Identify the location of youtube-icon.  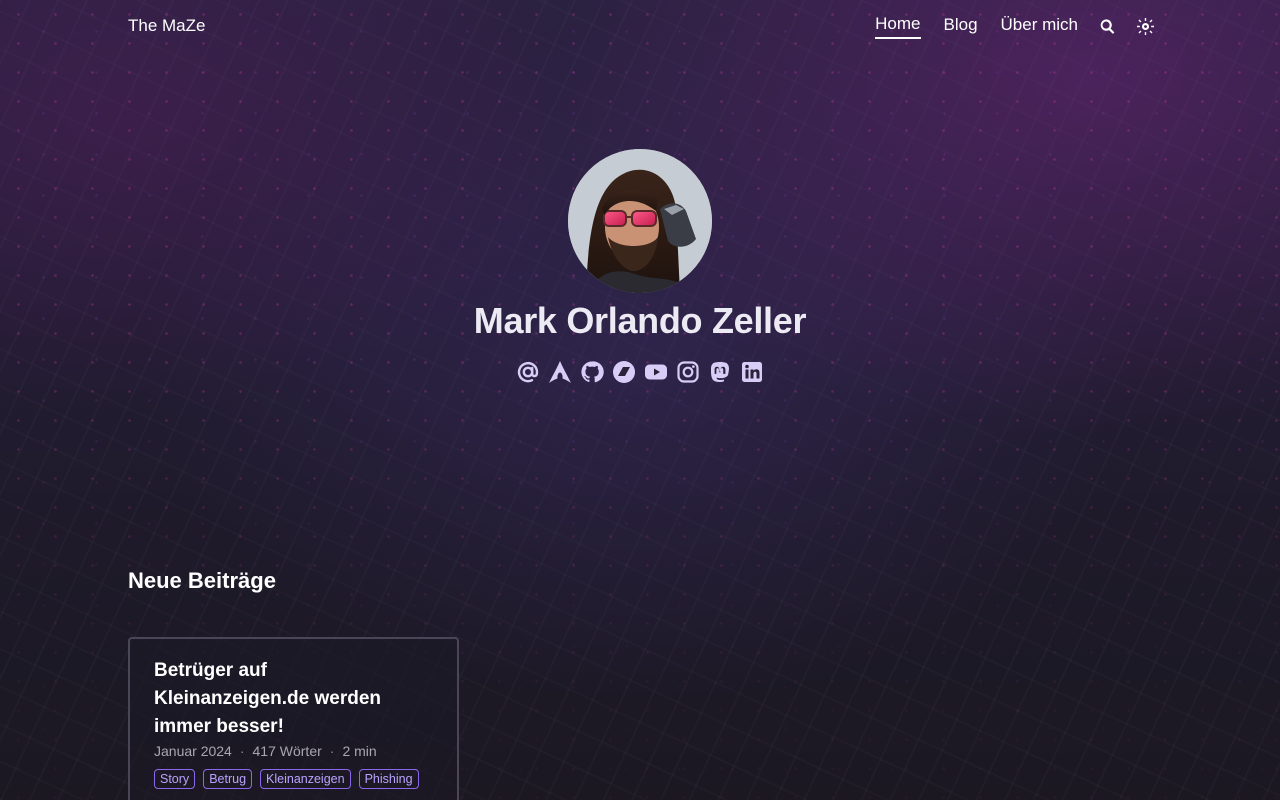
(656, 372).